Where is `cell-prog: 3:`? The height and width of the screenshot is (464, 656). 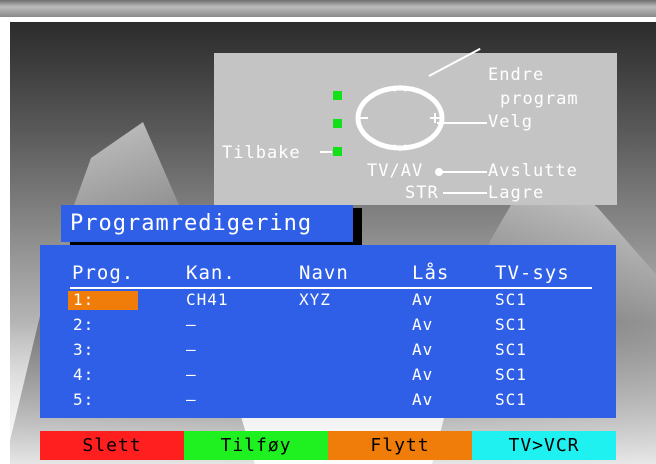 cell-prog: 3: is located at coordinates (84, 349).